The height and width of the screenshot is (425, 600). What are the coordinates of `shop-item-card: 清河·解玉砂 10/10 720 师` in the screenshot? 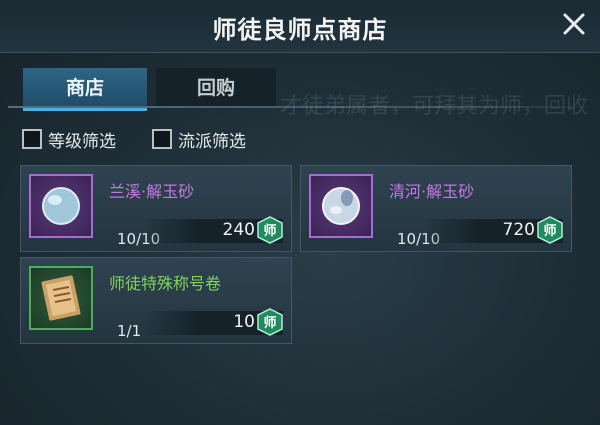 It's located at (436, 208).